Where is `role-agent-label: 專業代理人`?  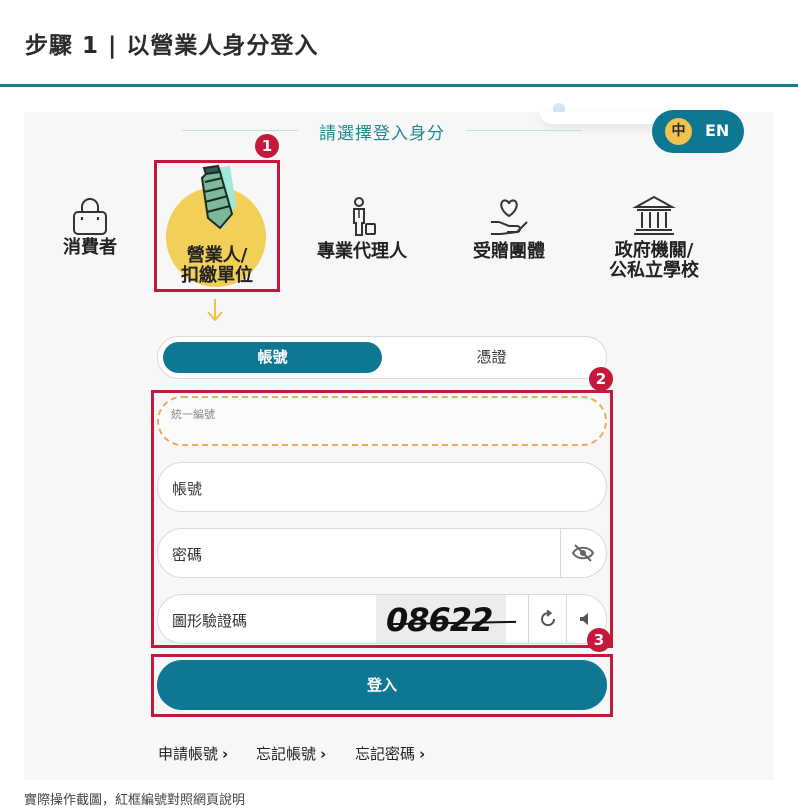 role-agent-label: 專業代理人 is located at coordinates (362, 251).